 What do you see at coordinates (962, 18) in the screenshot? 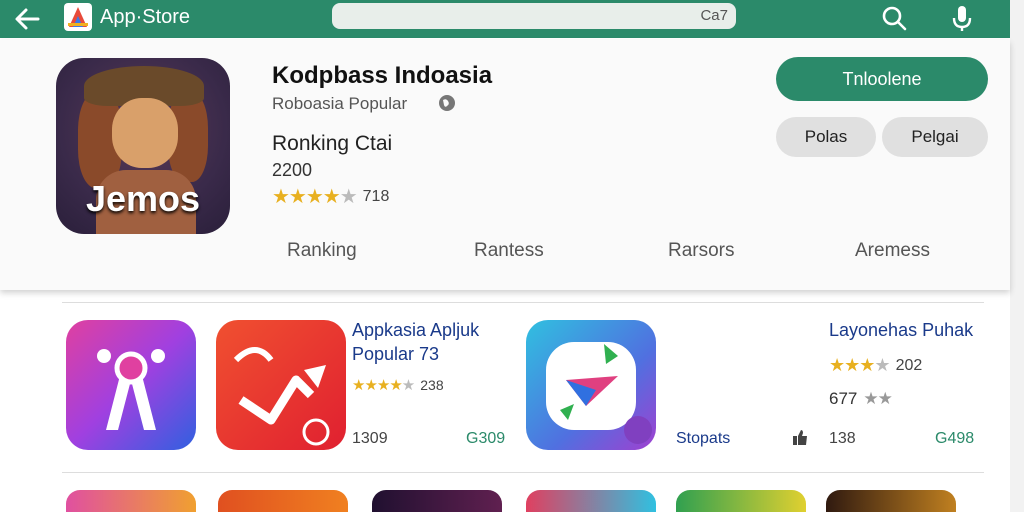
I see `microphone-icon` at bounding box center [962, 18].